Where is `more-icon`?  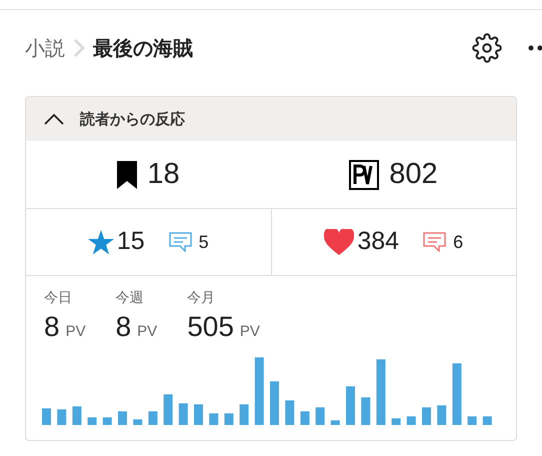 more-icon is located at coordinates (535, 48).